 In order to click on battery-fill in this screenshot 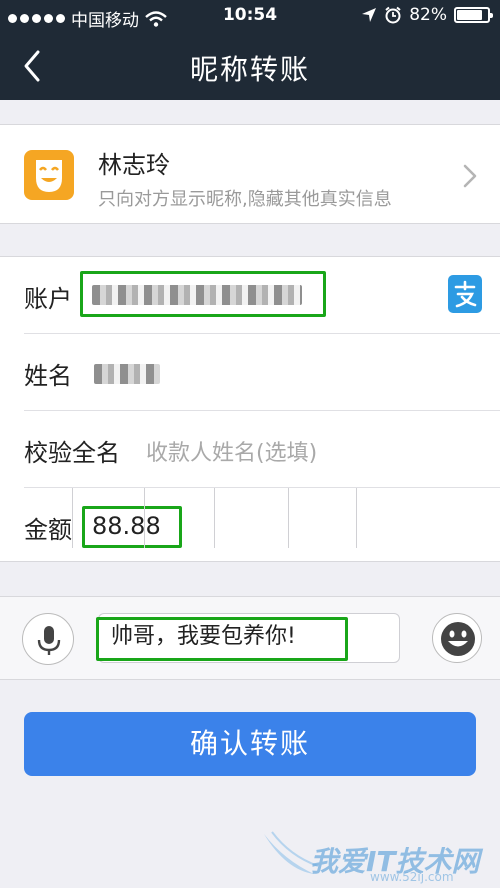, I will do `click(469, 15)`.